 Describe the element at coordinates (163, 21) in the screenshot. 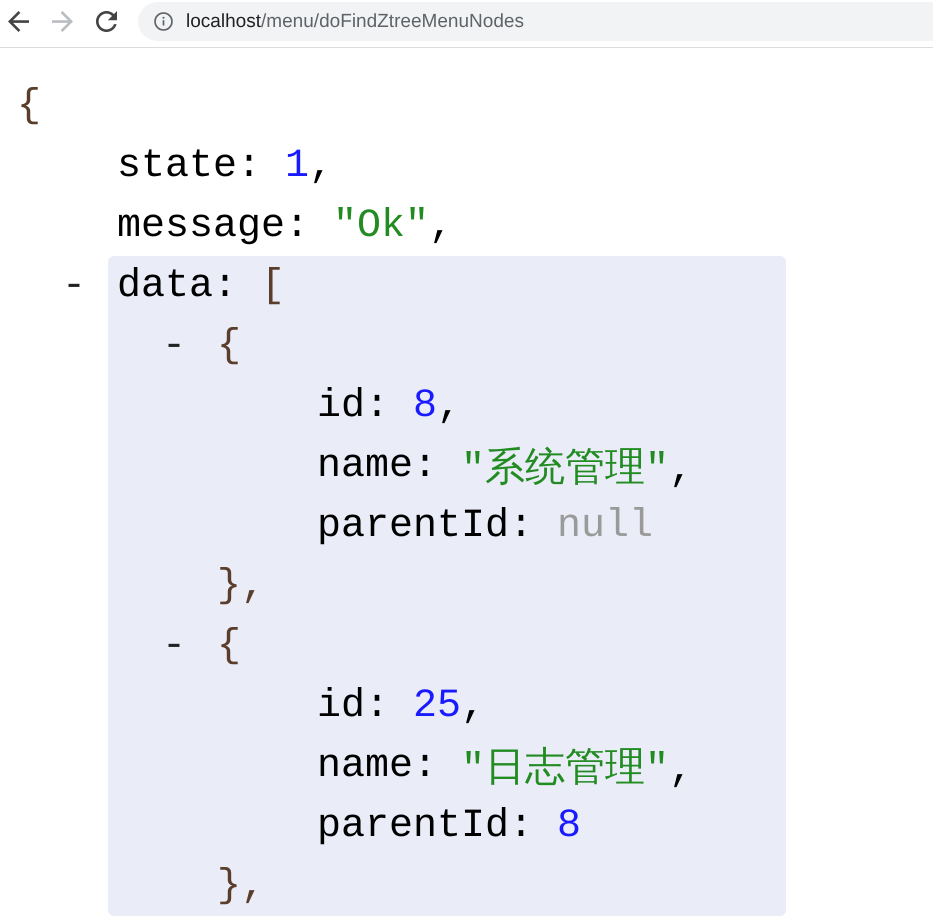

I see `info-icon` at that location.